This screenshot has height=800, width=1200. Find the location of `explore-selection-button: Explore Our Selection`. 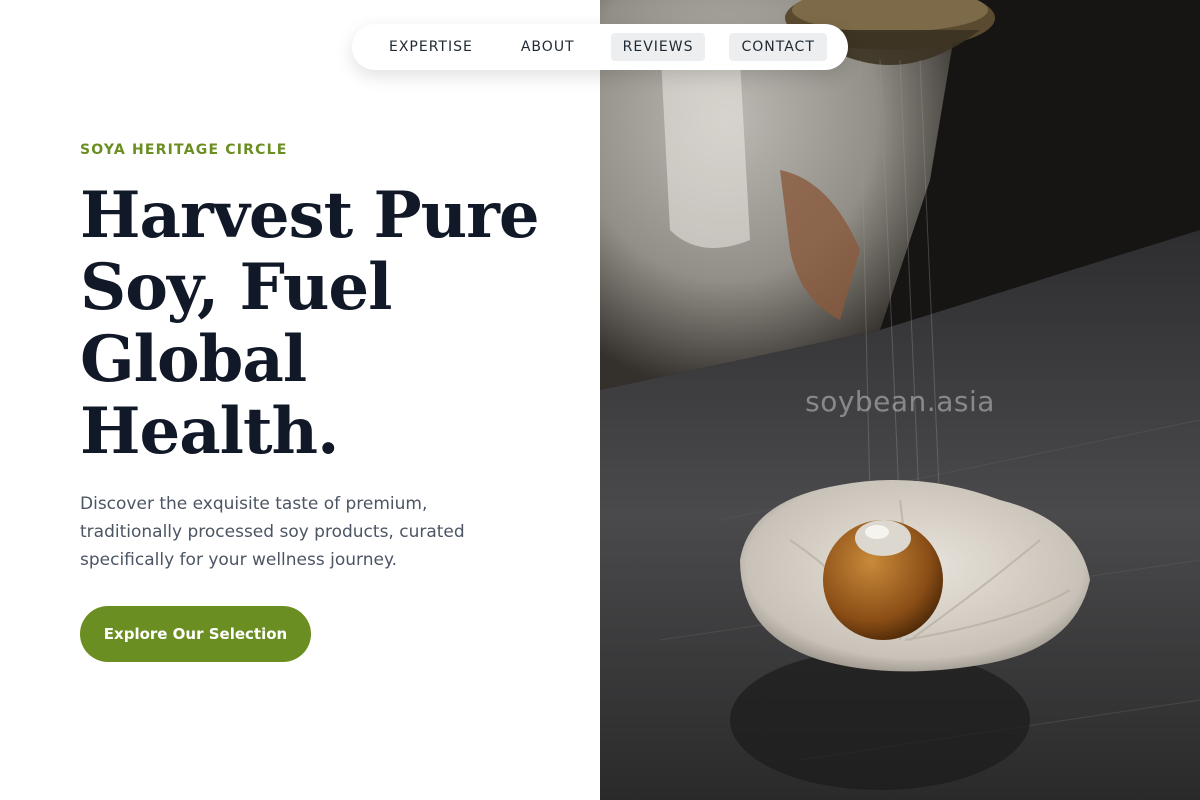

explore-selection-button: Explore Our Selection is located at coordinates (195, 634).